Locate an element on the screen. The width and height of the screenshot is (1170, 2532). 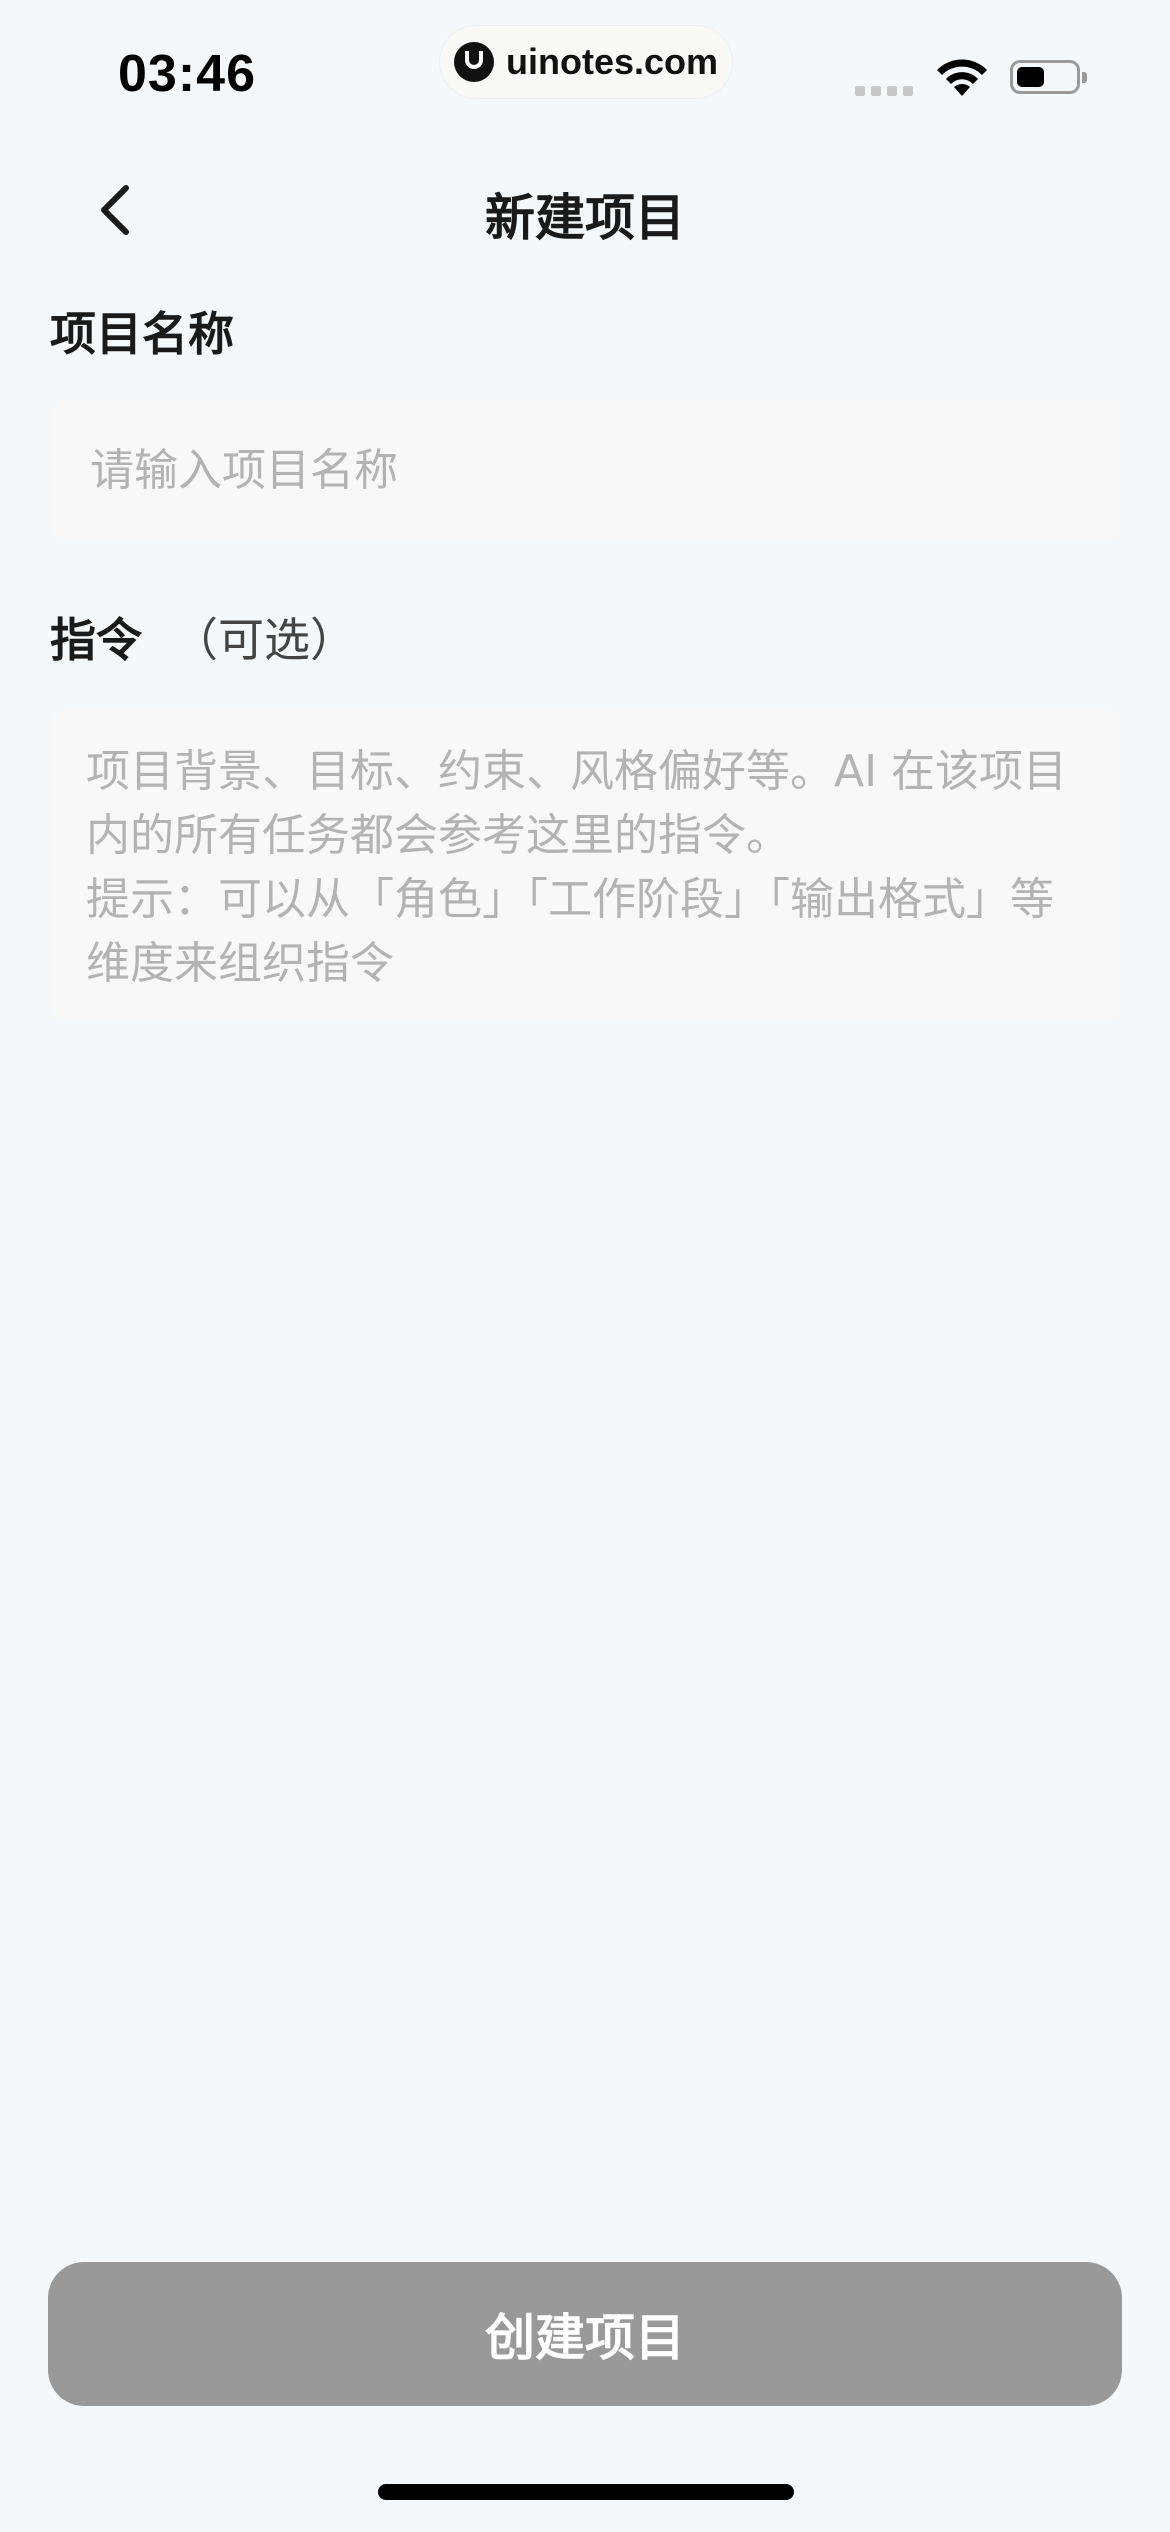
site-logo-icon is located at coordinates (474, 62).